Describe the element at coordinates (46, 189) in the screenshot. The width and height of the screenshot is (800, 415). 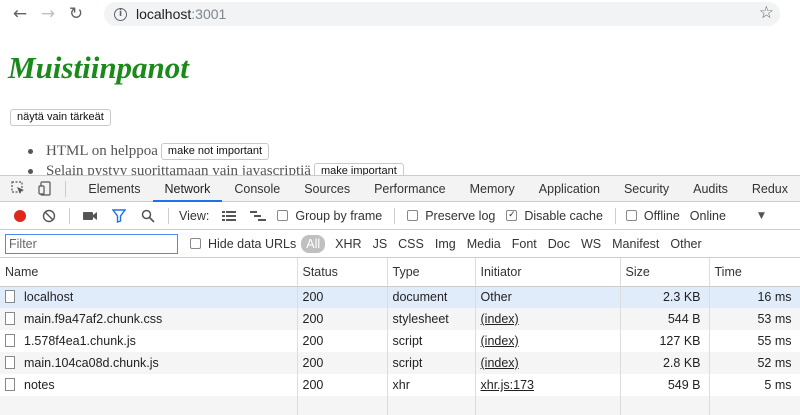
I see `device-toolbar-icon` at that location.